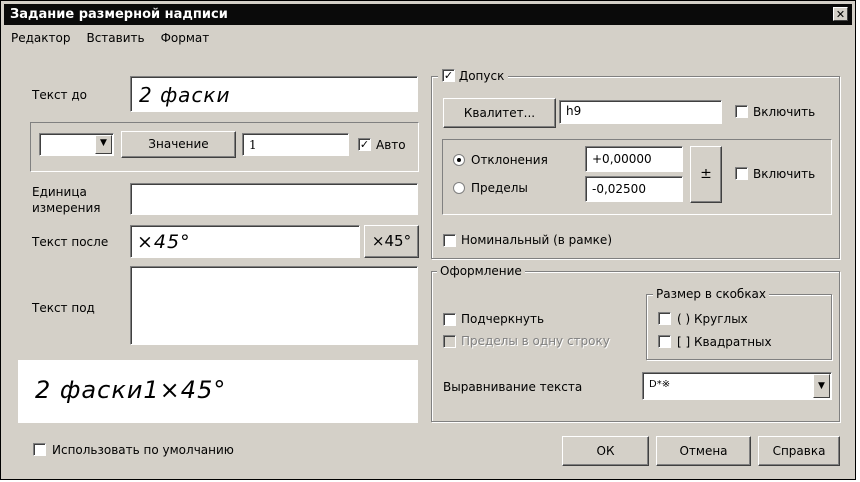 This screenshot has width=860, height=482. I want to click on underline-checkbox, so click(449, 319).